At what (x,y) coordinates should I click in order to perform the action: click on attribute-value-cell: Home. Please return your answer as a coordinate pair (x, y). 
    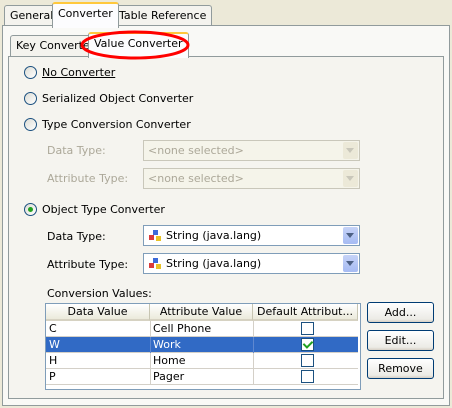
    Looking at the image, I should click on (169, 360).